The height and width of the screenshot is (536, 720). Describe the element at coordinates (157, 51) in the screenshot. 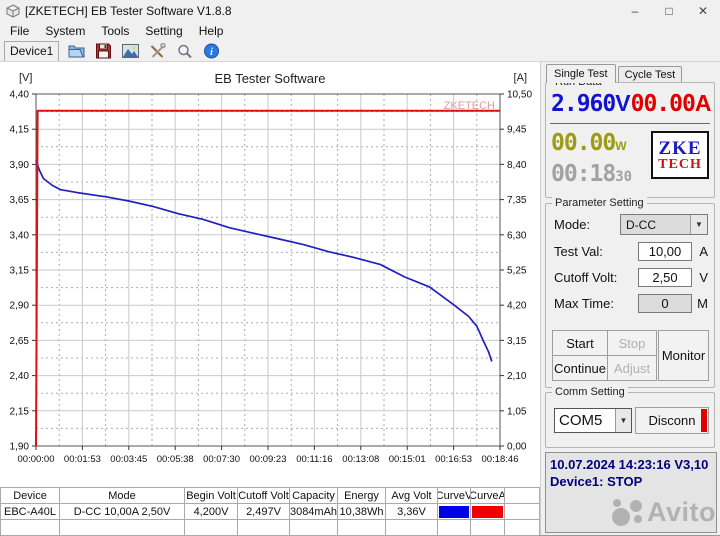

I see `tools-icon` at that location.